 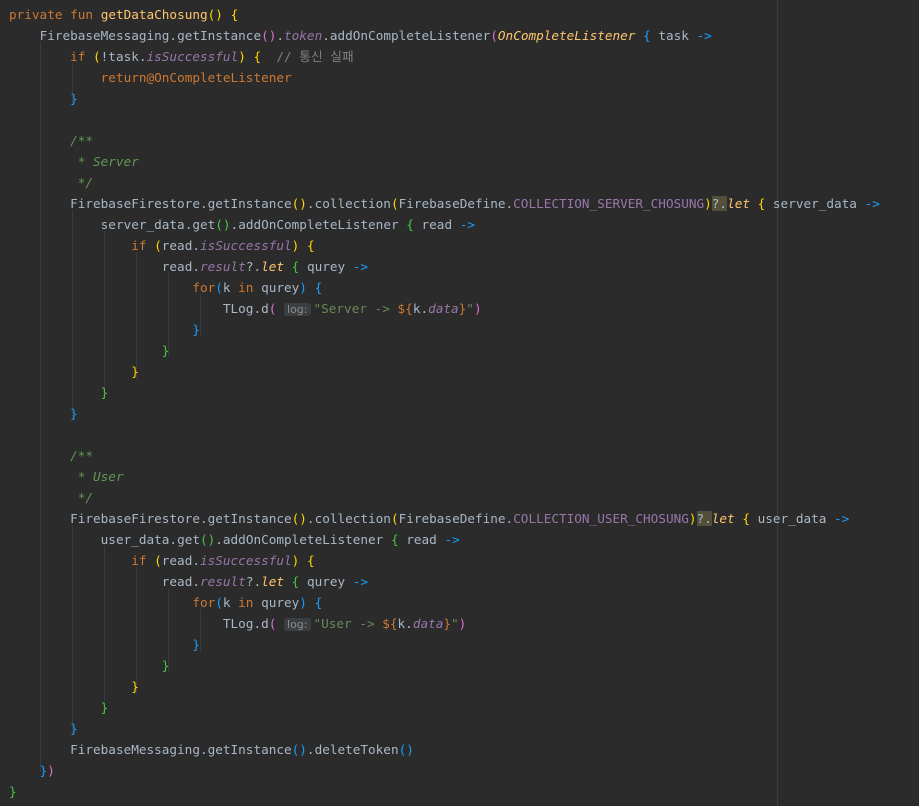 What do you see at coordinates (97, 476) in the screenshot?
I see `doc-comment: * User` at bounding box center [97, 476].